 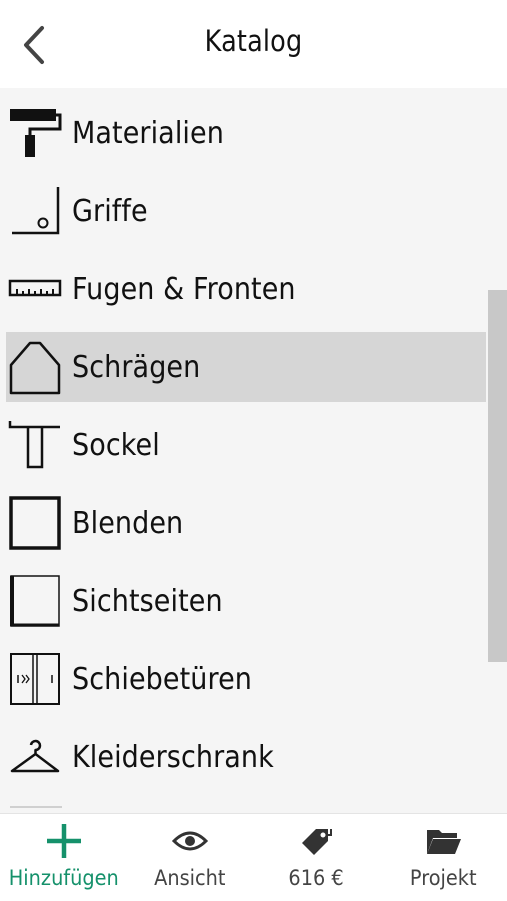 What do you see at coordinates (35, 211) in the screenshot?
I see `handle-icon` at bounding box center [35, 211].